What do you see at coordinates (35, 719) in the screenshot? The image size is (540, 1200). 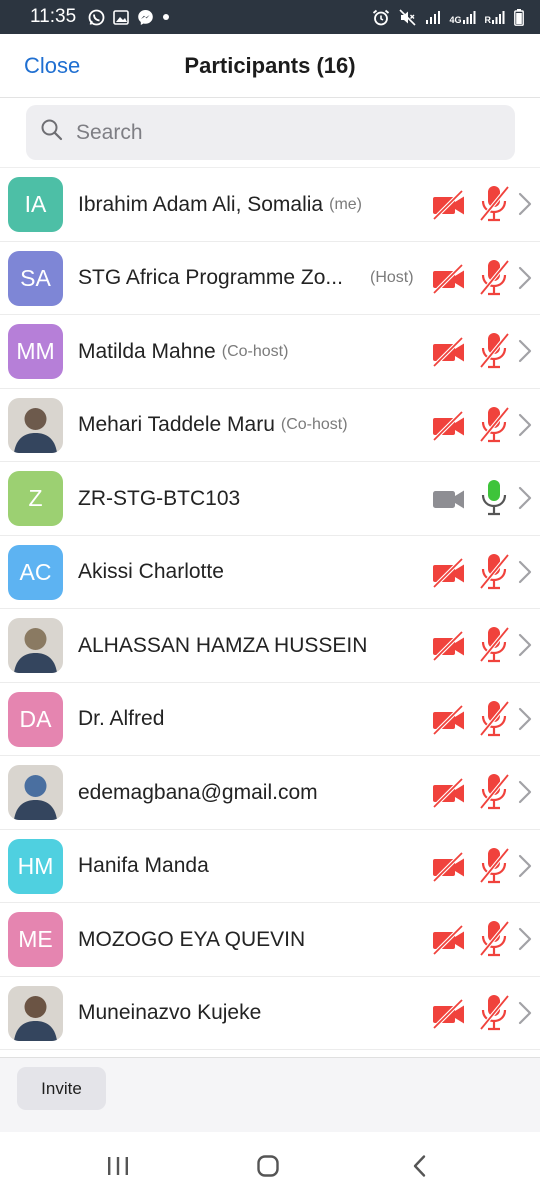 I see `avatar: DA` at bounding box center [35, 719].